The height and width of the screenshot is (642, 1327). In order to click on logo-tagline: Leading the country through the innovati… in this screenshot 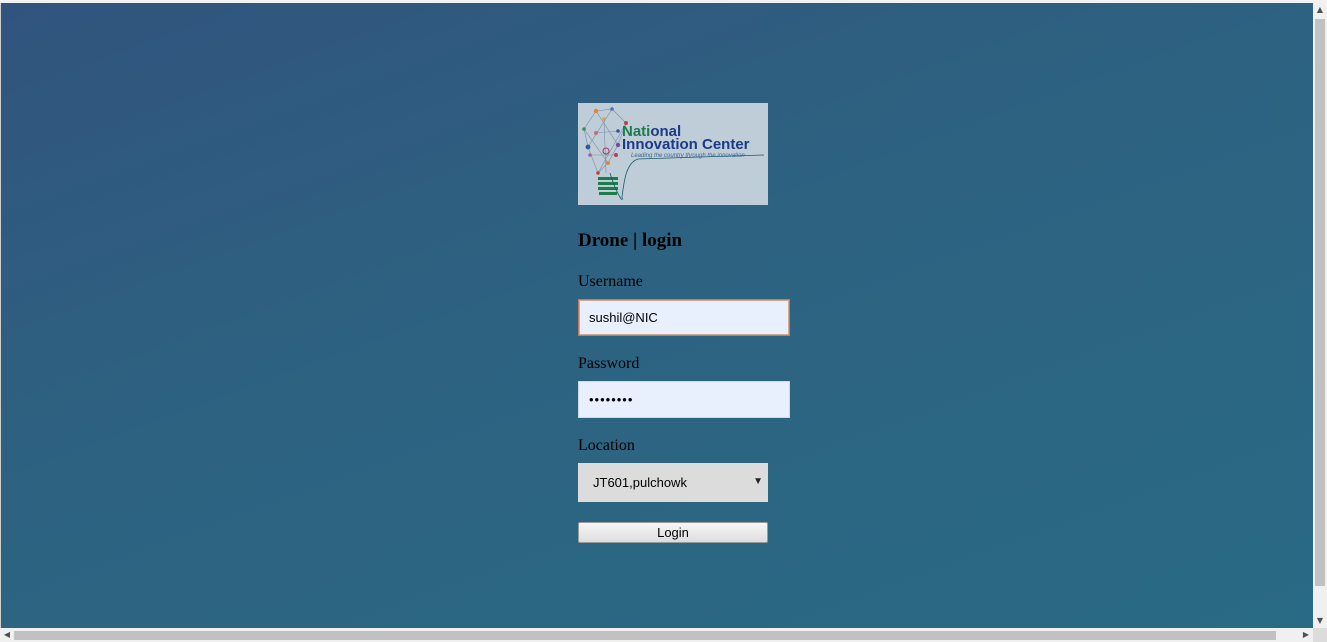, I will do `click(688, 156)`.